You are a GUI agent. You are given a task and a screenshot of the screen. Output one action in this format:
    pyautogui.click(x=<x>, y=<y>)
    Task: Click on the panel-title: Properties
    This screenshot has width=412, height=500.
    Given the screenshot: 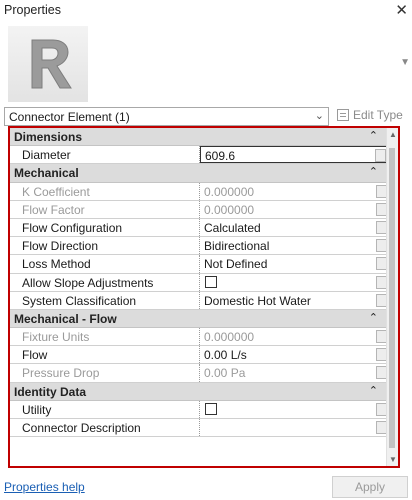 What is the action you would take?
    pyautogui.click(x=32, y=10)
    